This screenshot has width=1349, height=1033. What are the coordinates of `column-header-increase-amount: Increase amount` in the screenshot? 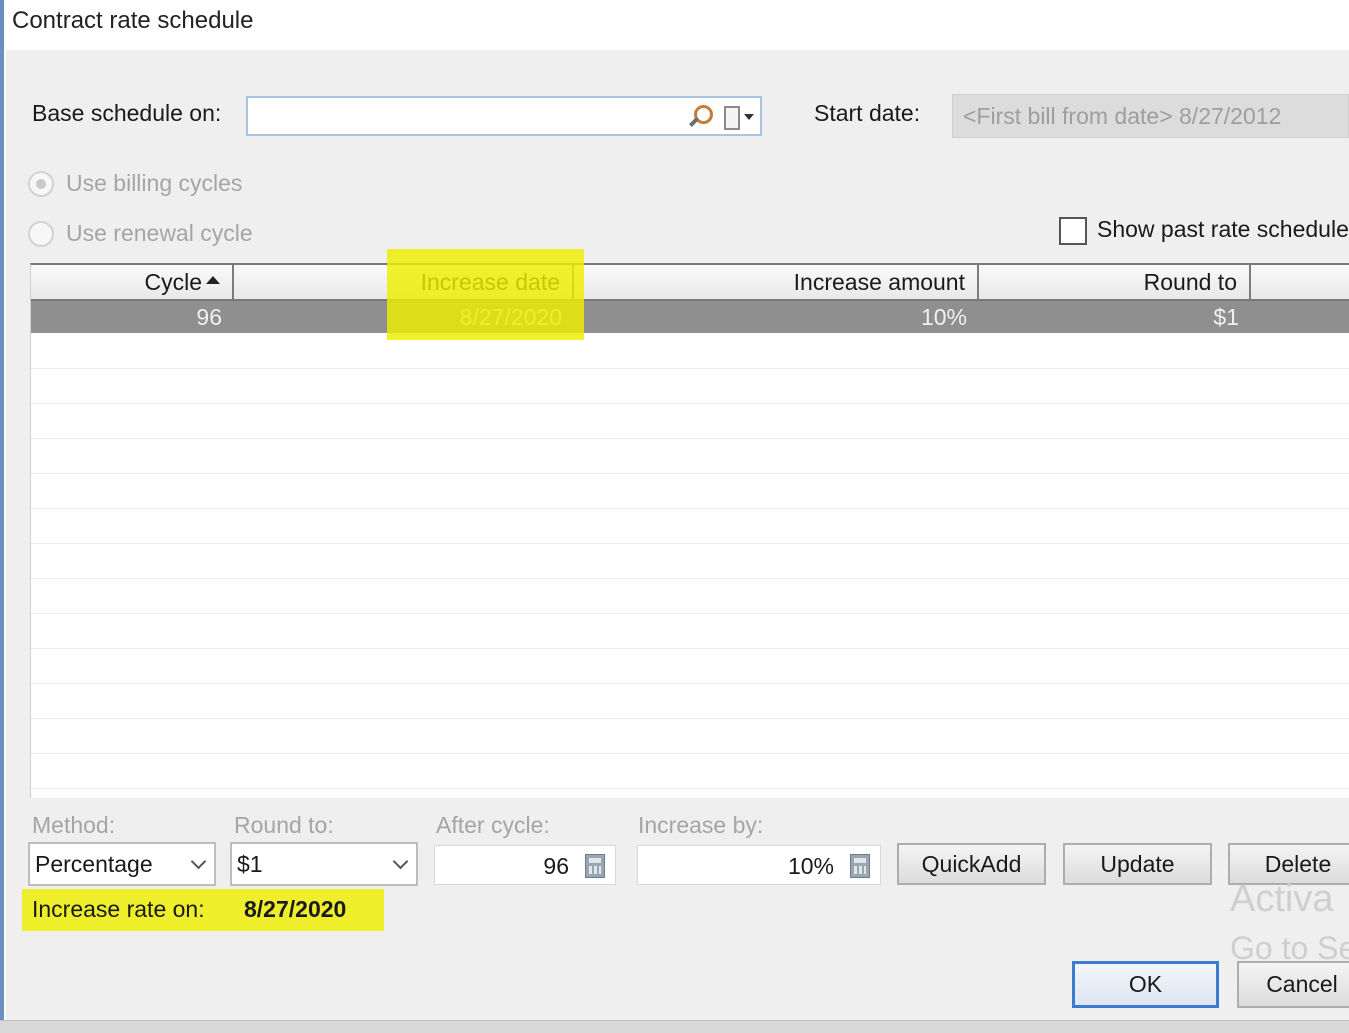 It's located at (776, 282).